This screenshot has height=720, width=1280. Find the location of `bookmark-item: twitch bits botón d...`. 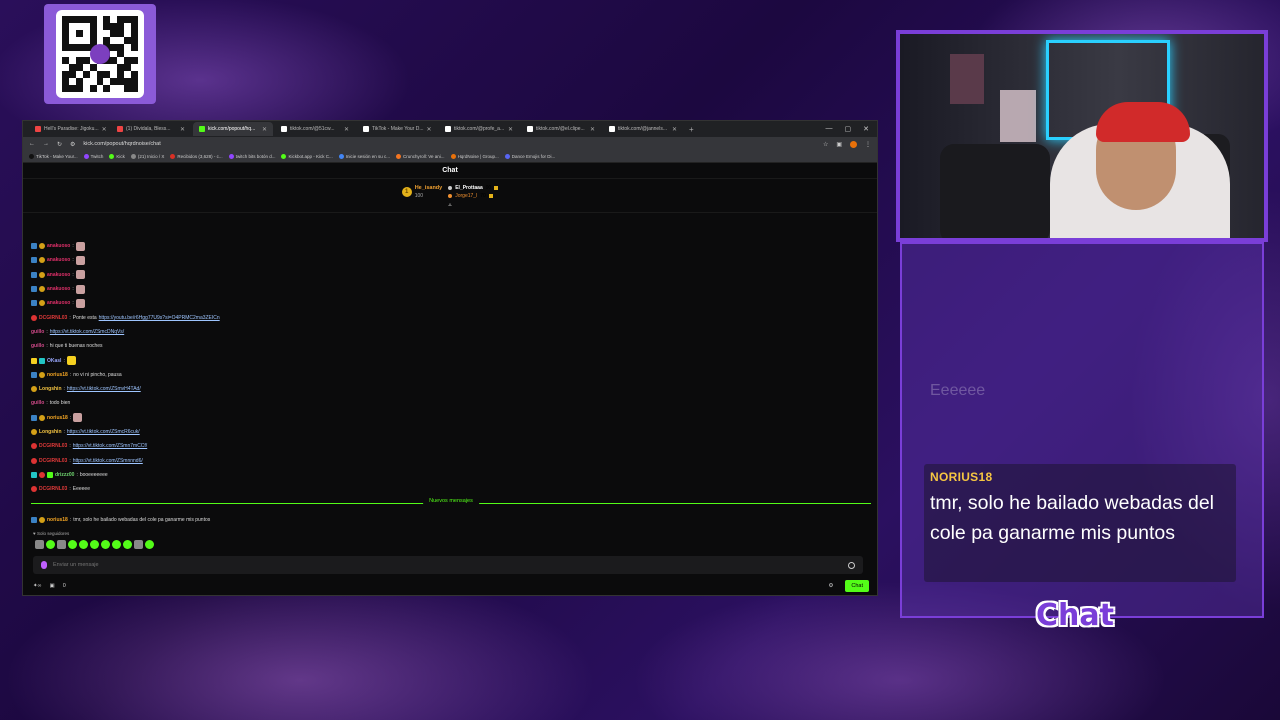

bookmark-item: twitch bits botón d... is located at coordinates (251, 156).